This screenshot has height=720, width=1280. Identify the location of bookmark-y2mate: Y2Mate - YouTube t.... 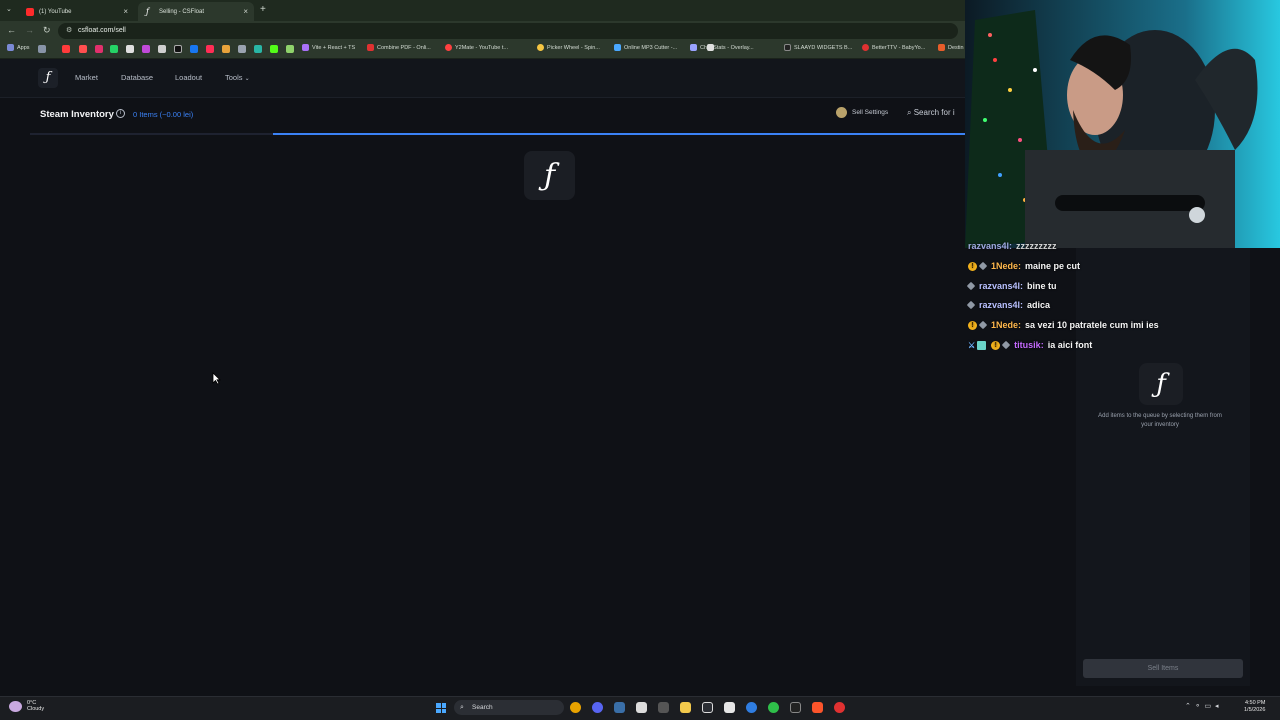
(476, 47).